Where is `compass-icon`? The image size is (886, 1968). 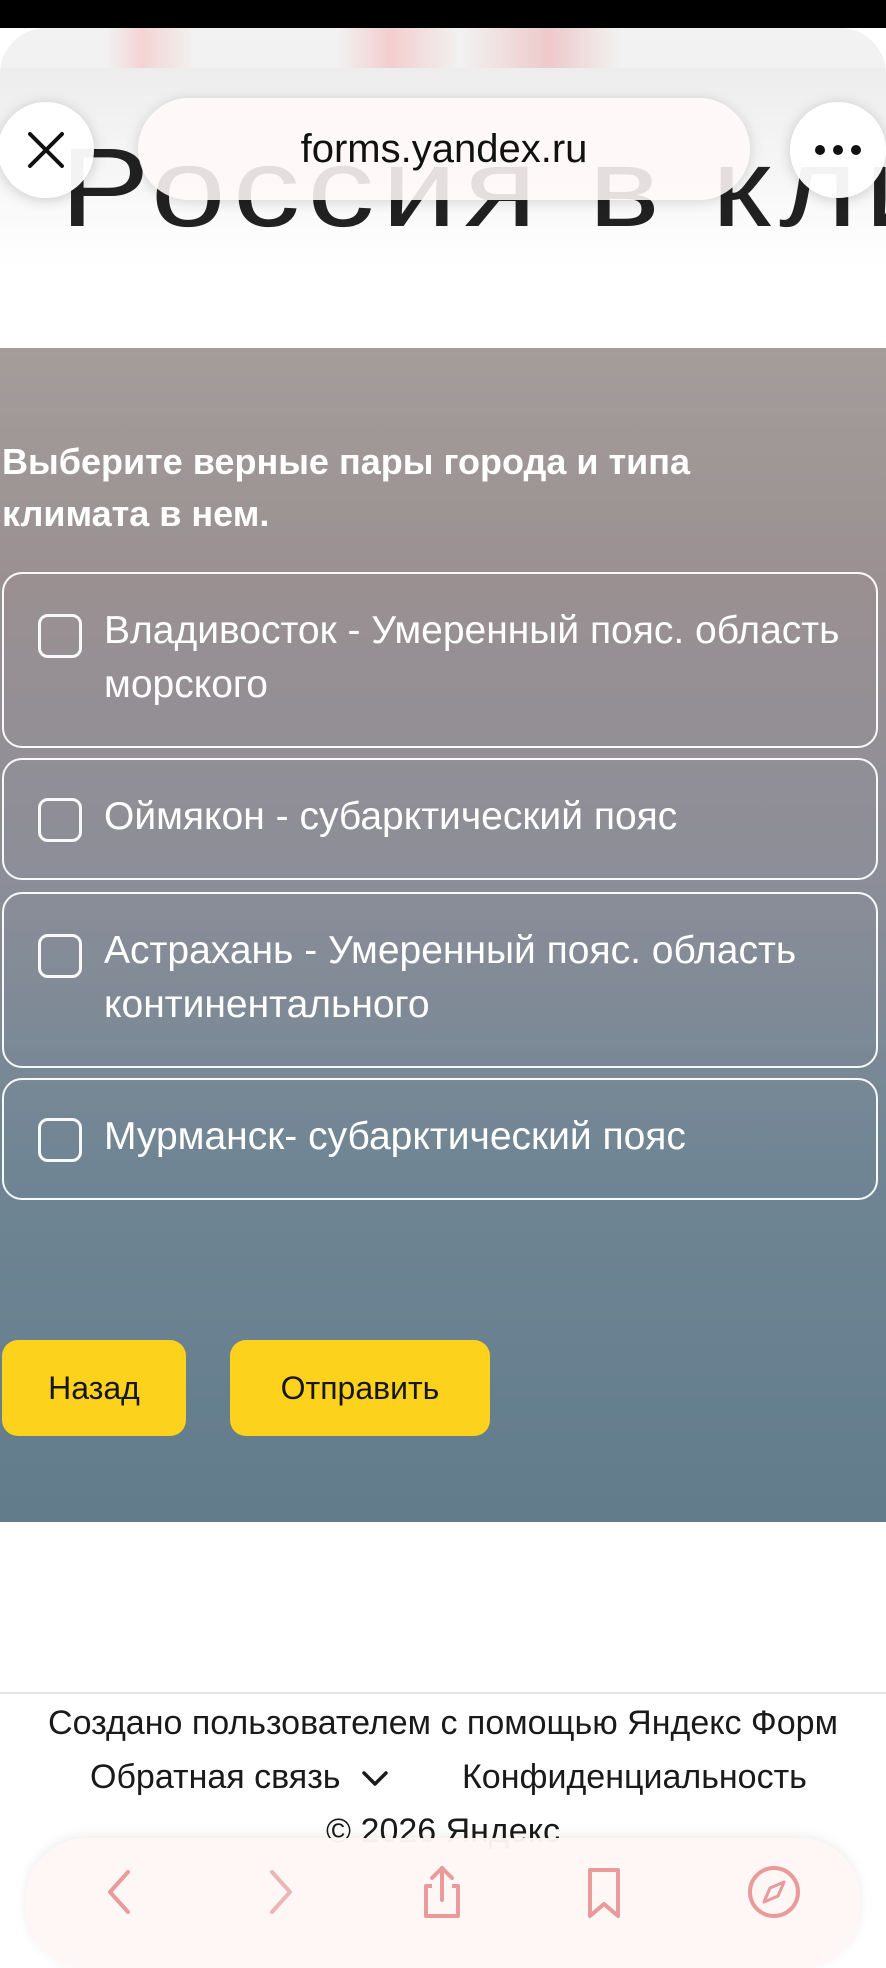 compass-icon is located at coordinates (774, 1892).